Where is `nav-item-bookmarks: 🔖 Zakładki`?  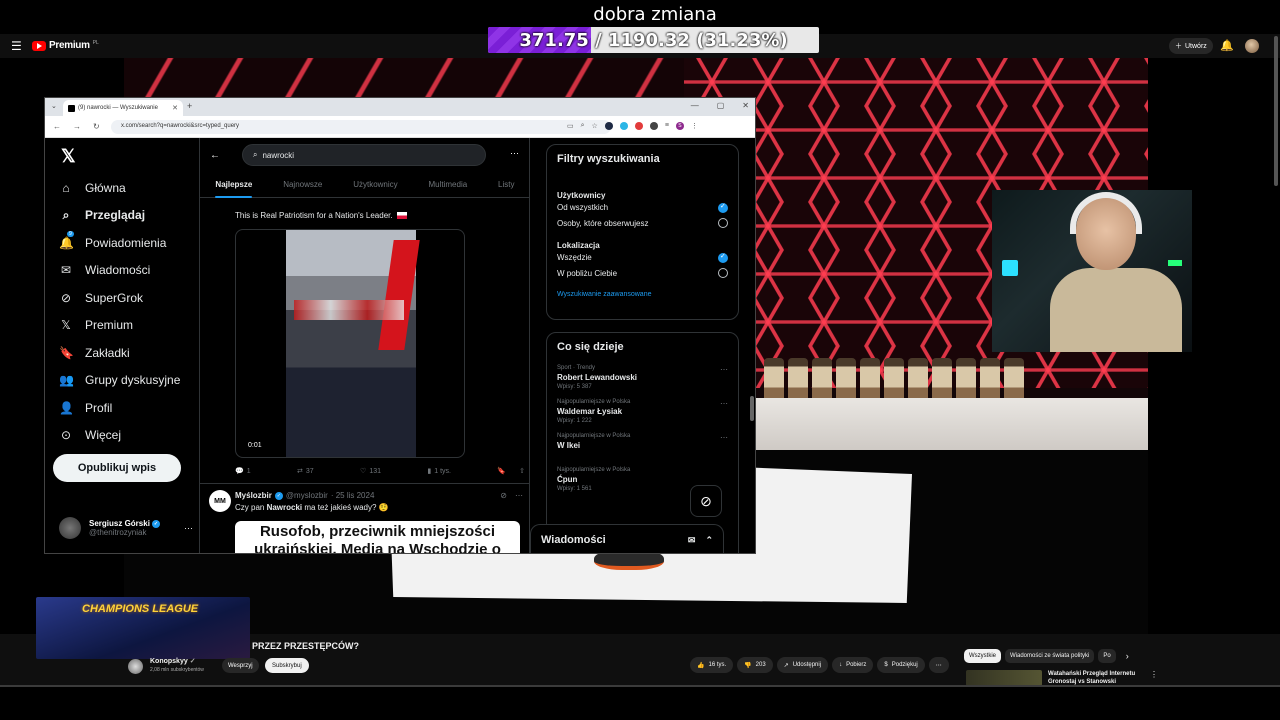
nav-item-bookmarks: 🔖 Zakładki is located at coordinates (119, 353).